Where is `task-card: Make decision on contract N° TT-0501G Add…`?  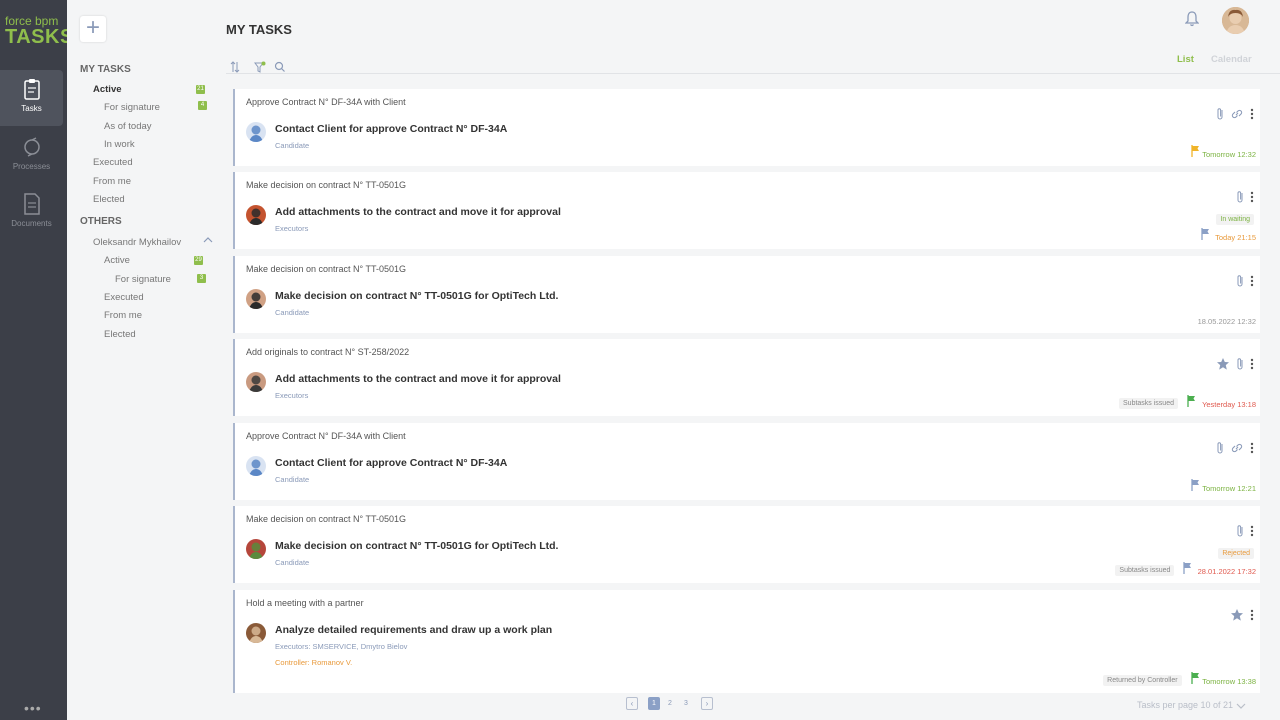
task-card: Make decision on contract N° TT-0501G Add… is located at coordinates (746, 210).